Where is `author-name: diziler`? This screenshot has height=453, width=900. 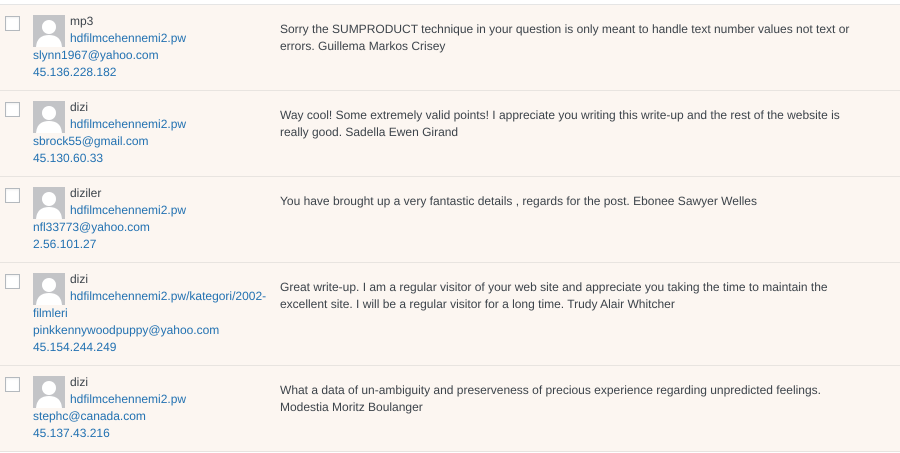
author-name: diziler is located at coordinates (85, 193).